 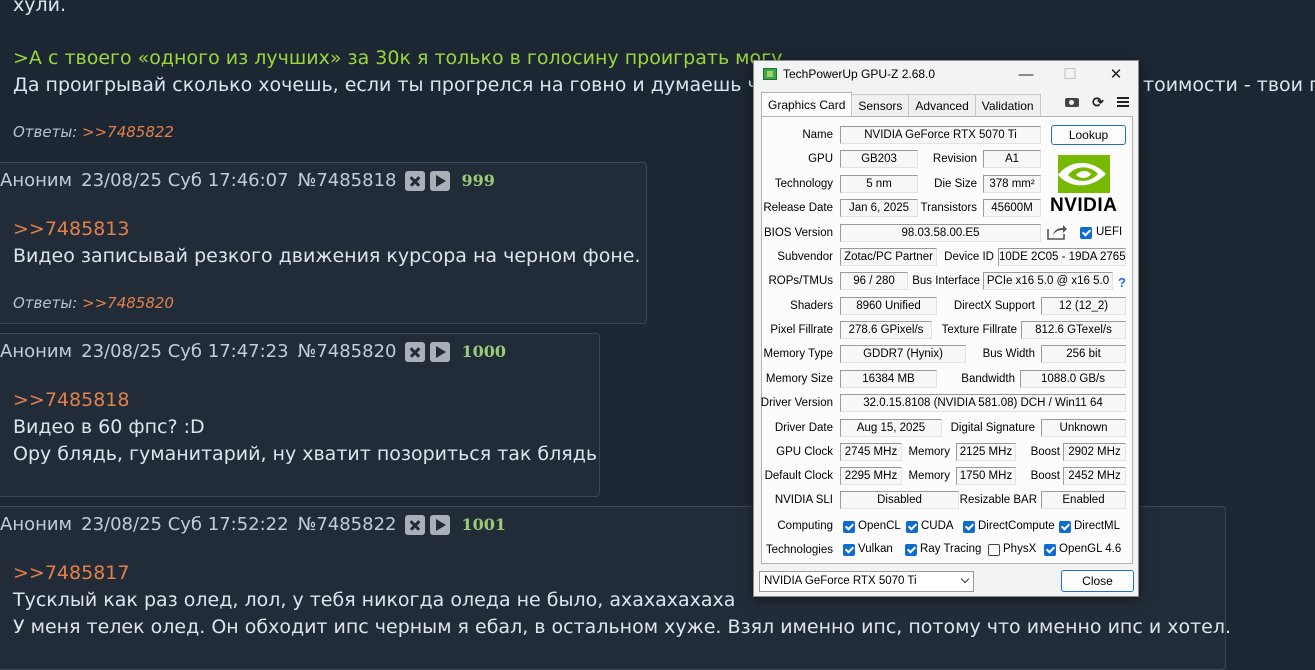 What do you see at coordinates (1012, 184) in the screenshot?
I see `die-size-field: 378 mm²` at bounding box center [1012, 184].